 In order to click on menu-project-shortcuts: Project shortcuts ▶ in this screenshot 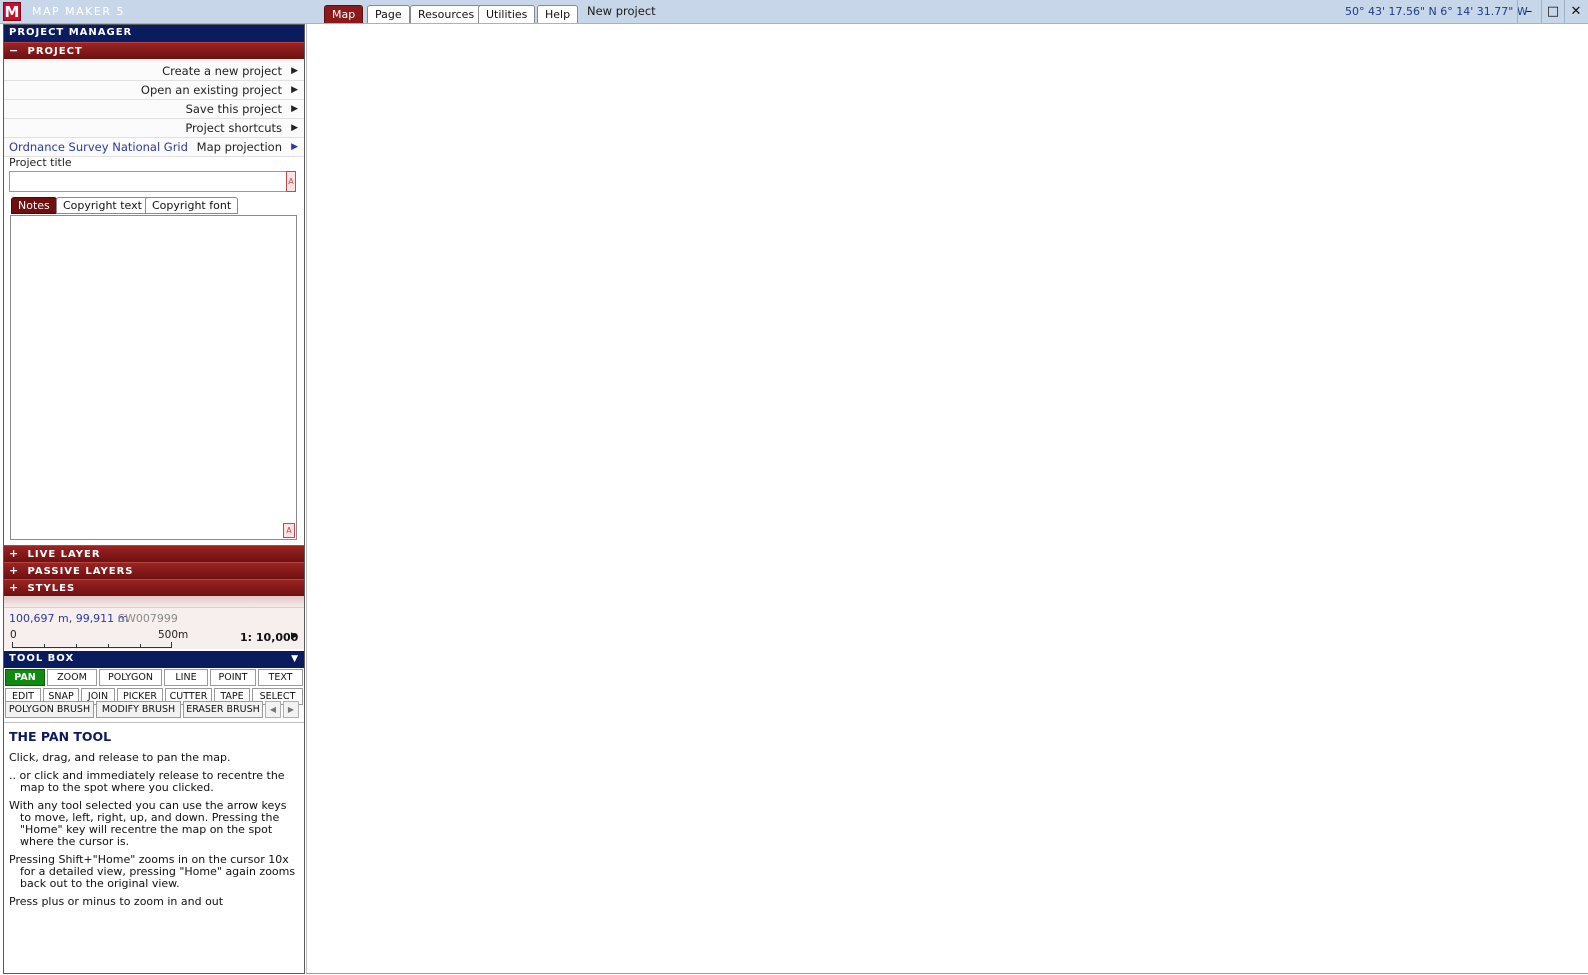, I will do `click(154, 128)`.